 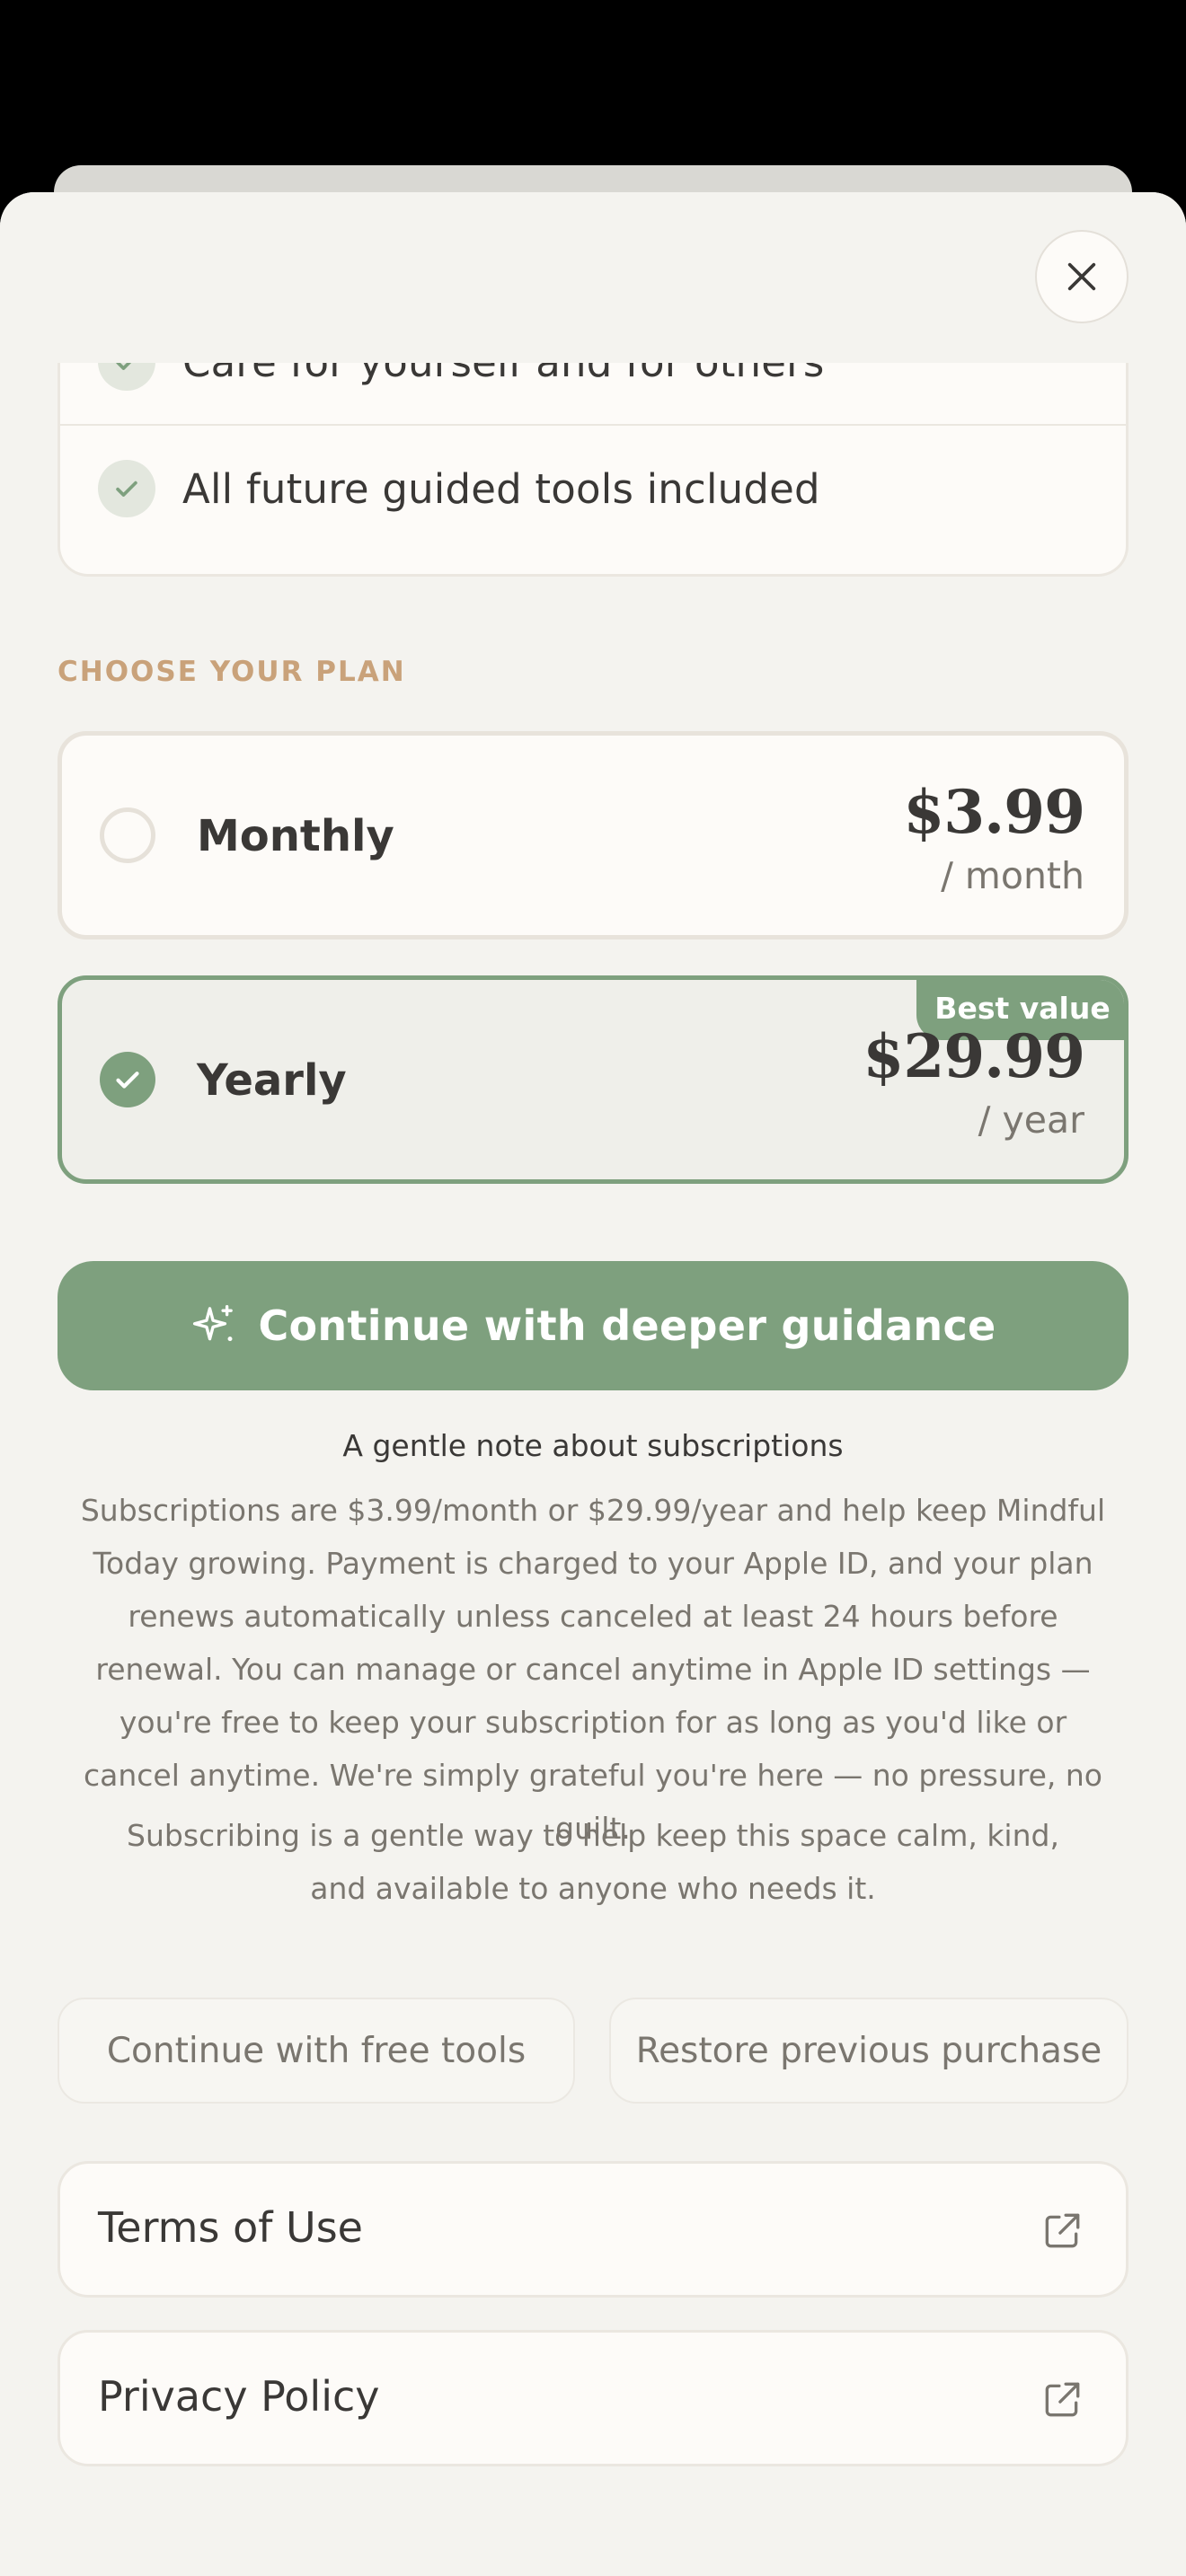 I want to click on radio-unselected, so click(x=127, y=835).